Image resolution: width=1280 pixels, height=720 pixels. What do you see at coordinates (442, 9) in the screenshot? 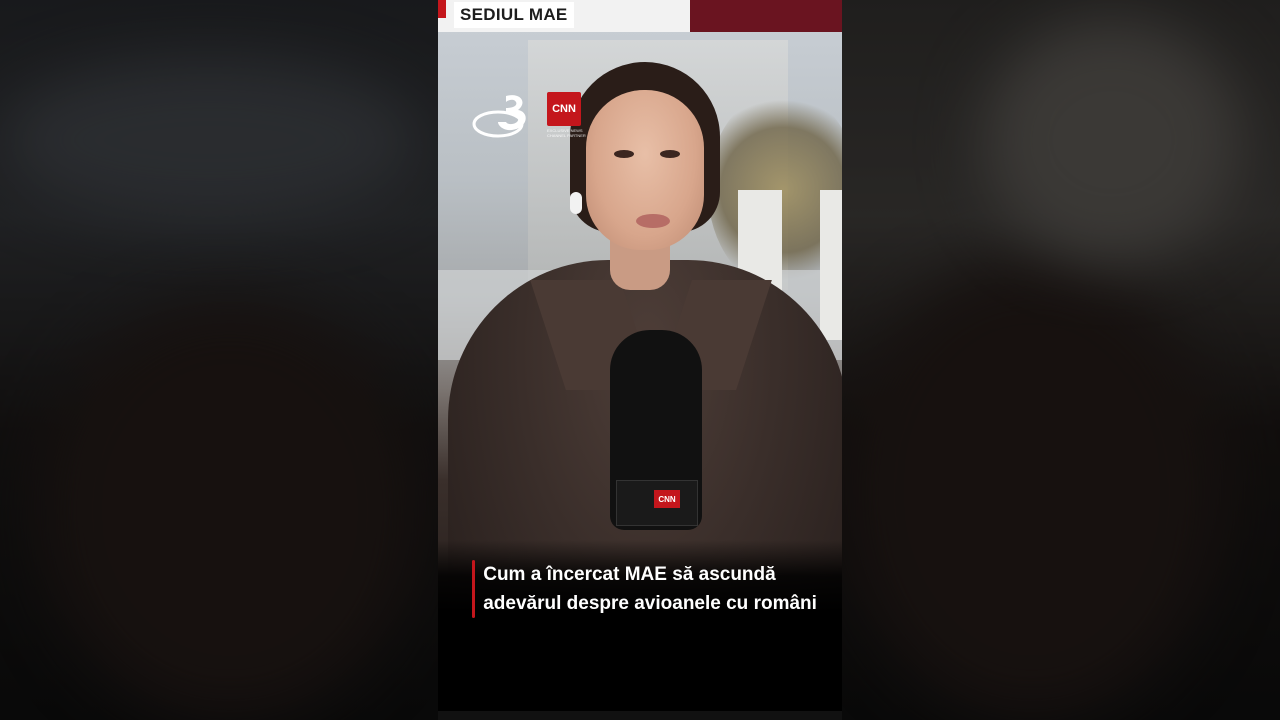
I see `accent-tick` at bounding box center [442, 9].